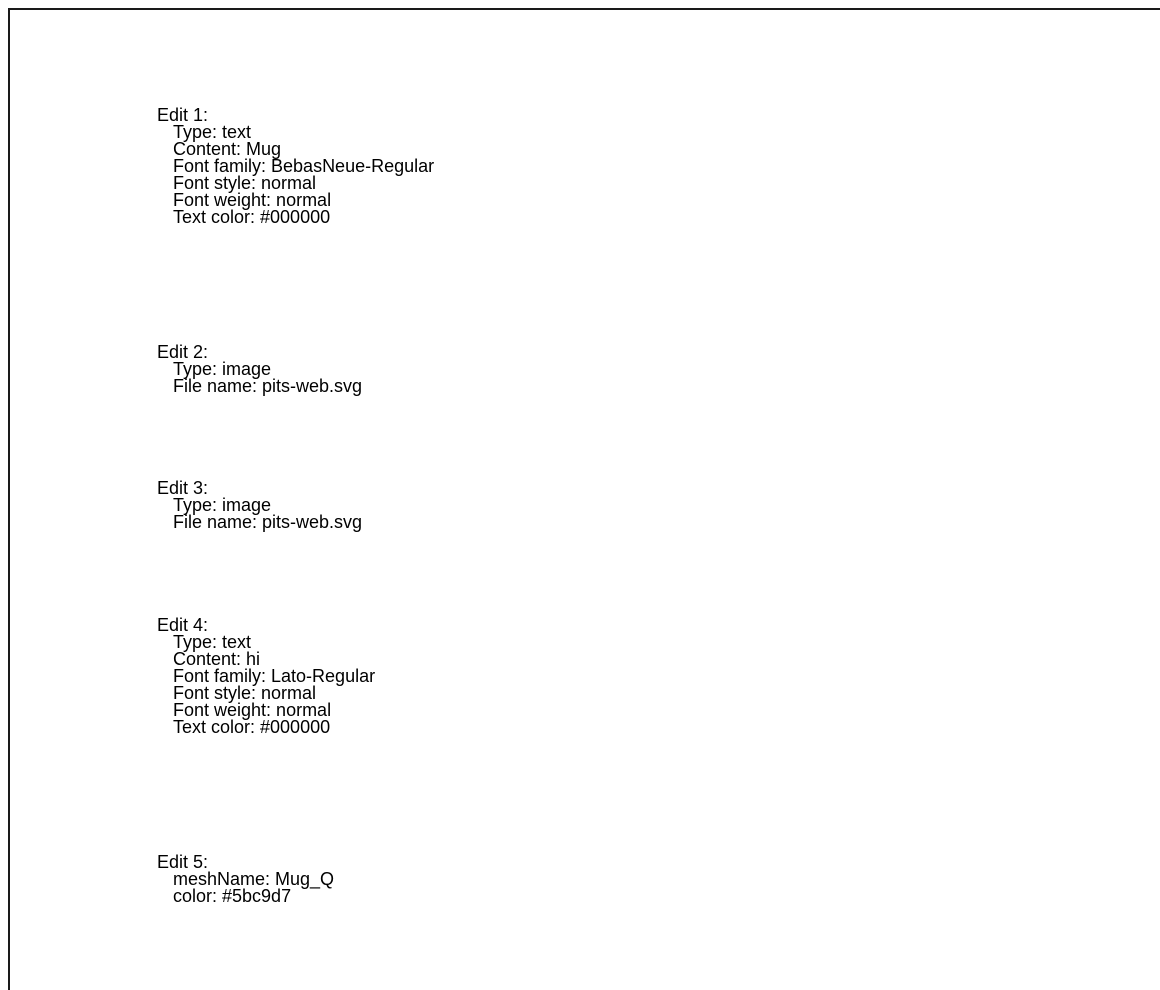 This screenshot has height=990, width=1160. What do you see at coordinates (232, 896) in the screenshot?
I see `edit-color-line: color: #5bc9d7` at bounding box center [232, 896].